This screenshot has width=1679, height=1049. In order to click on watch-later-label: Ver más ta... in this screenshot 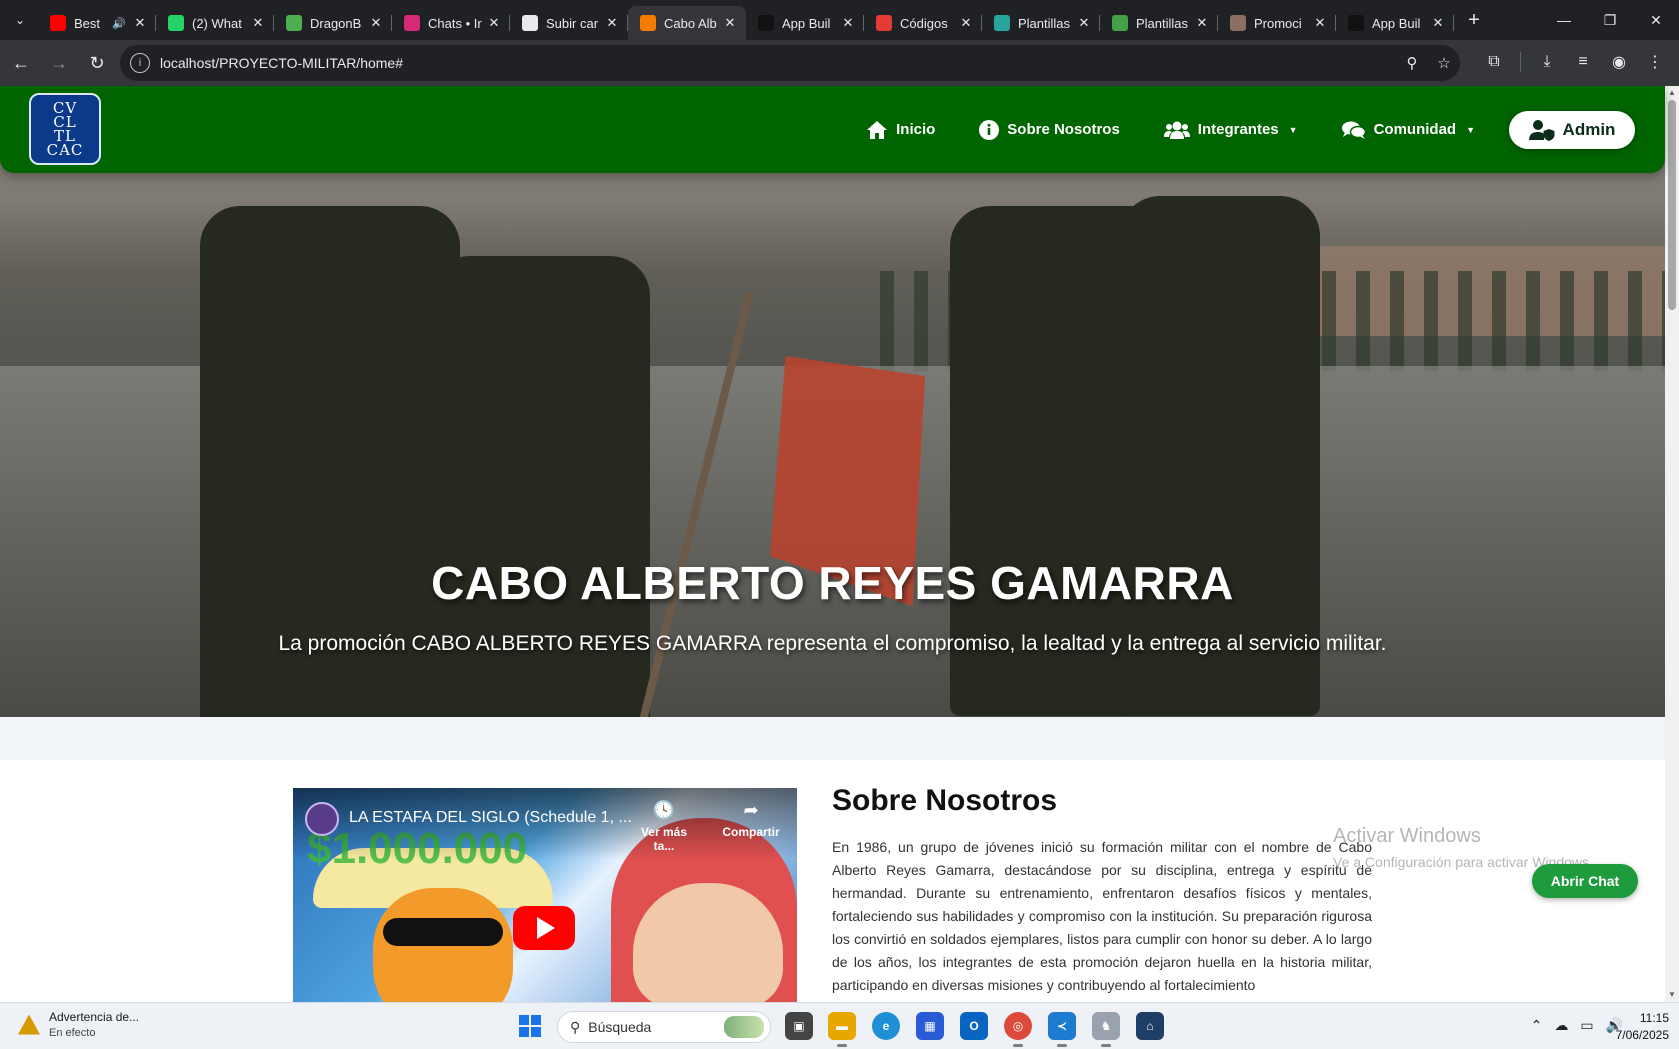, I will do `click(664, 839)`.